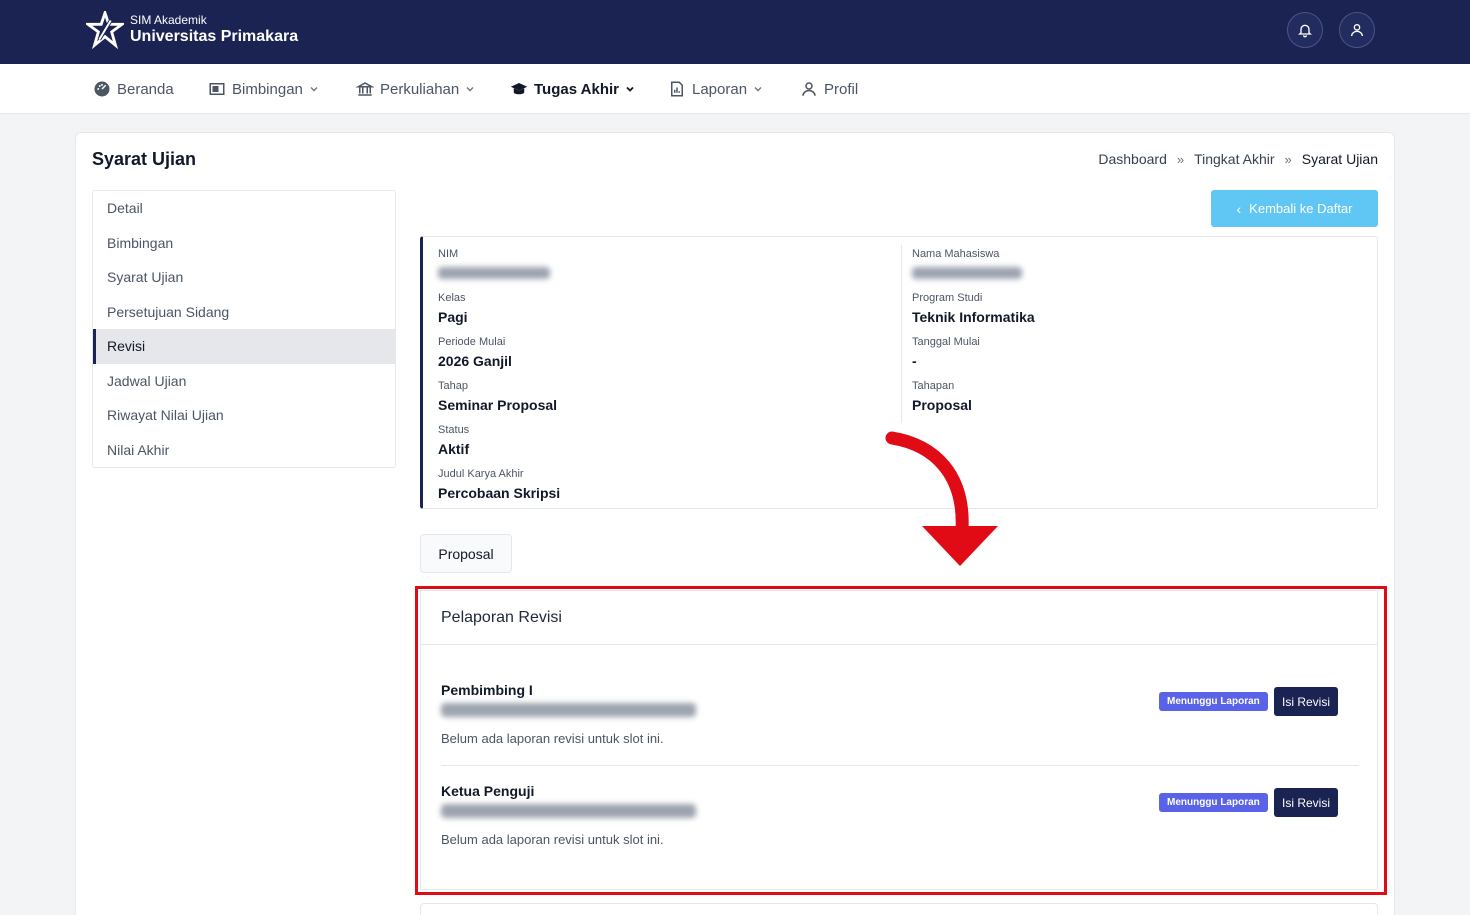 This screenshot has height=915, width=1470. I want to click on brand: SIM Akademik Universitas Primakara, so click(192, 30).